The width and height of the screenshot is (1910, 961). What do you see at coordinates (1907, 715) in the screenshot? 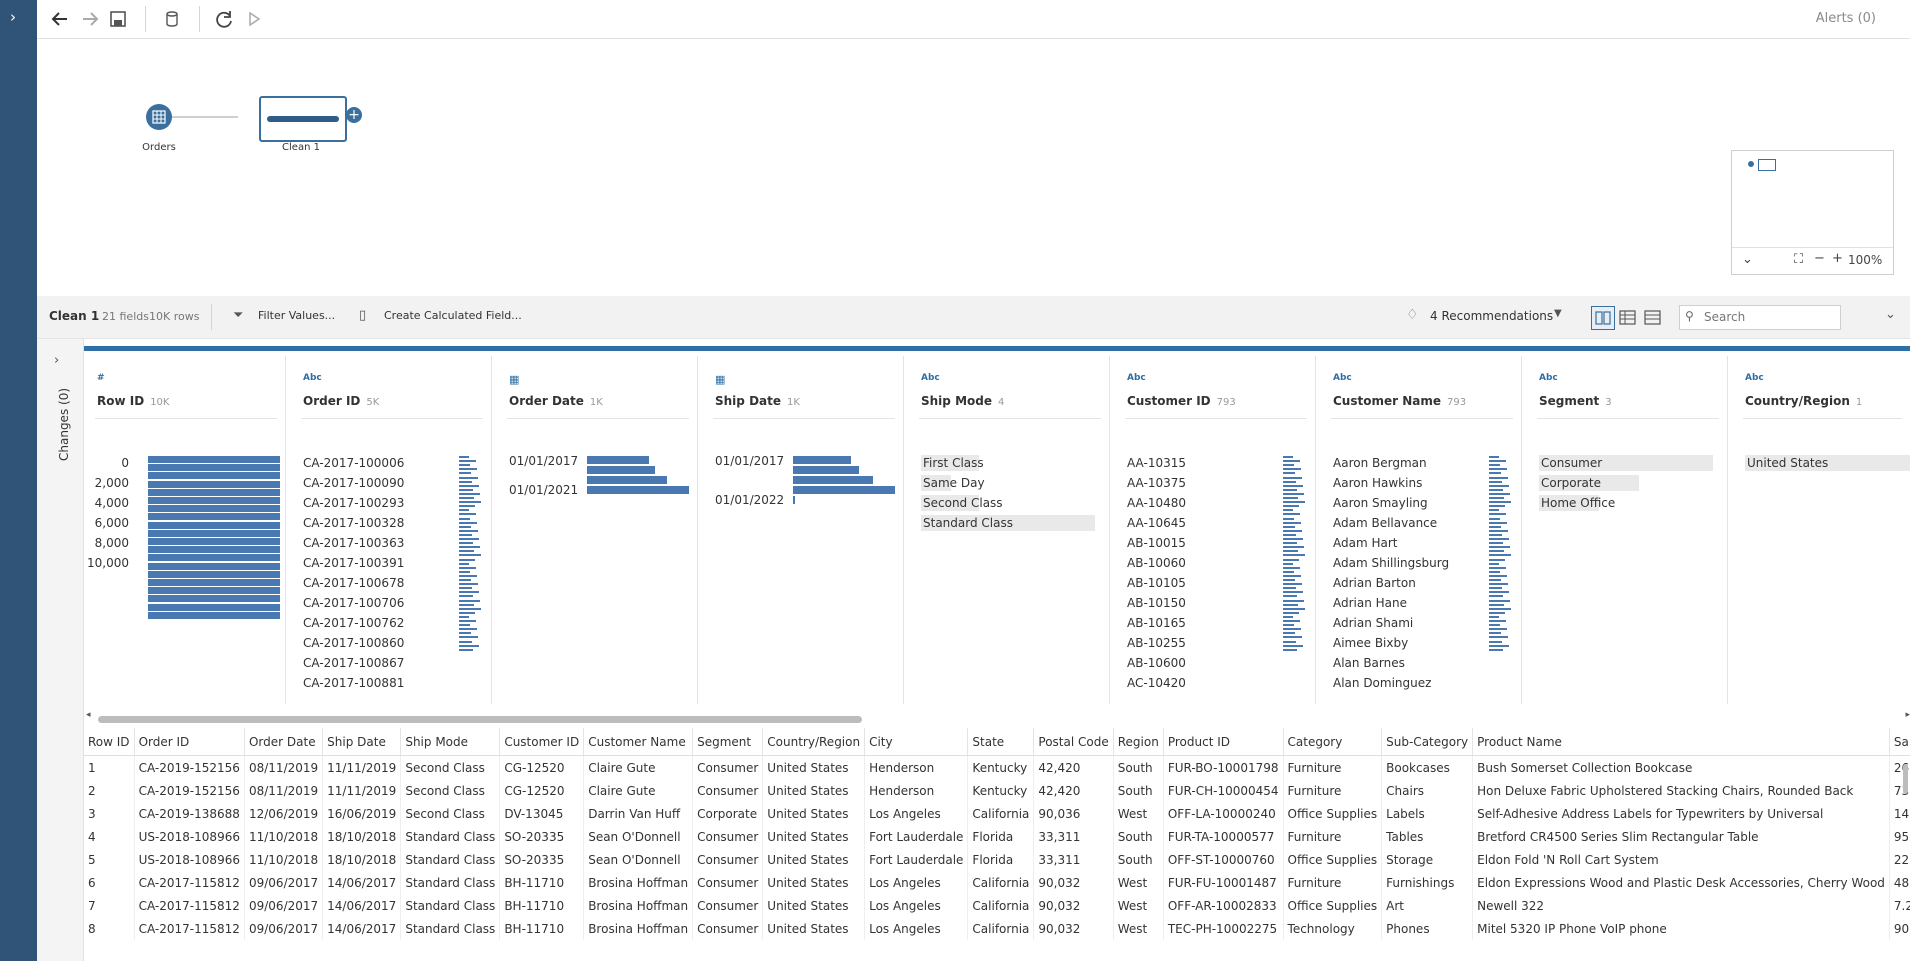
I see `scroll-right-icon: ▸` at bounding box center [1907, 715].